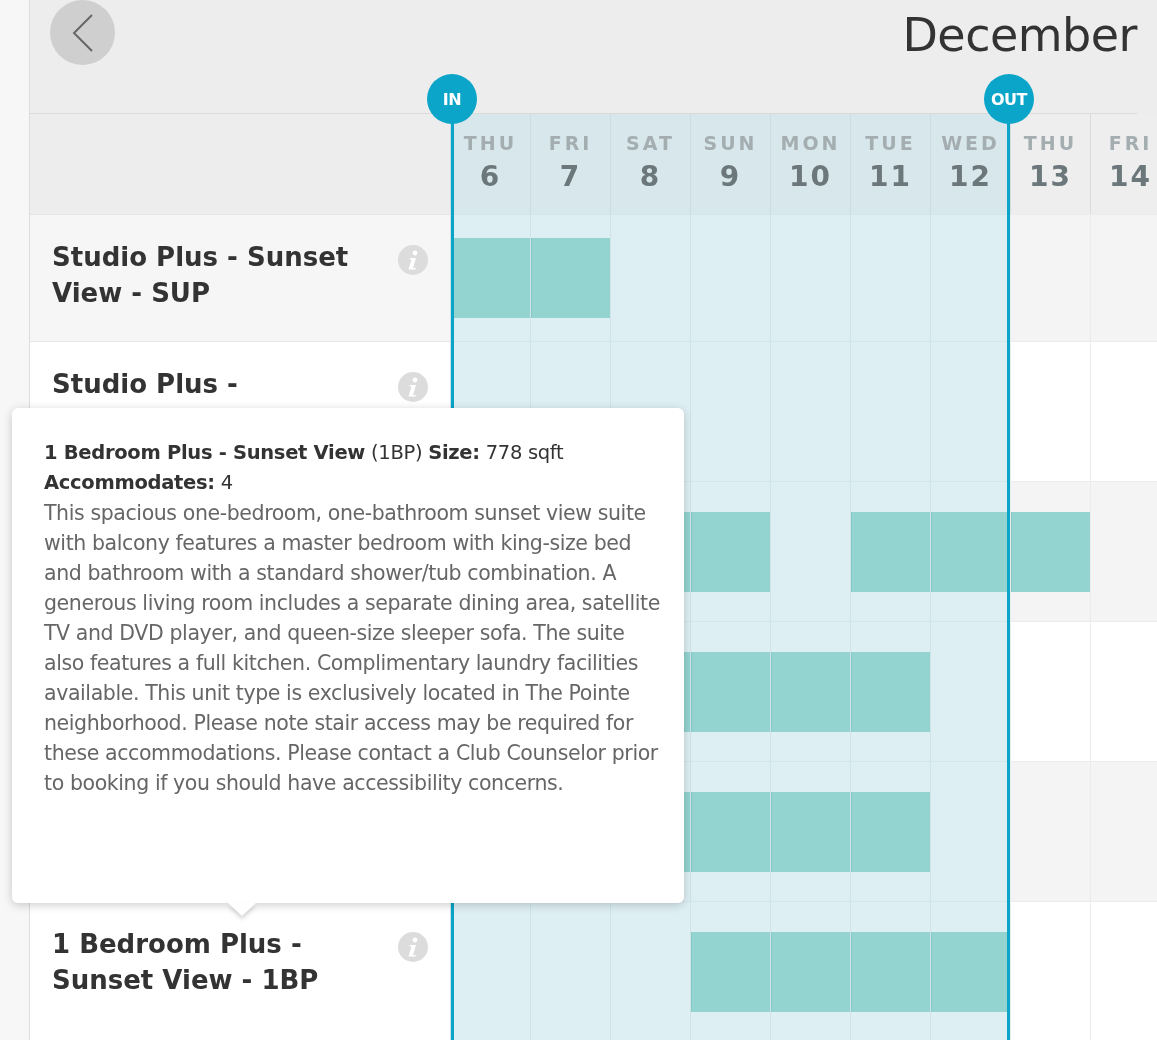  Describe the element at coordinates (810, 164) in the screenshot. I see `day-header: MON 10` at that location.